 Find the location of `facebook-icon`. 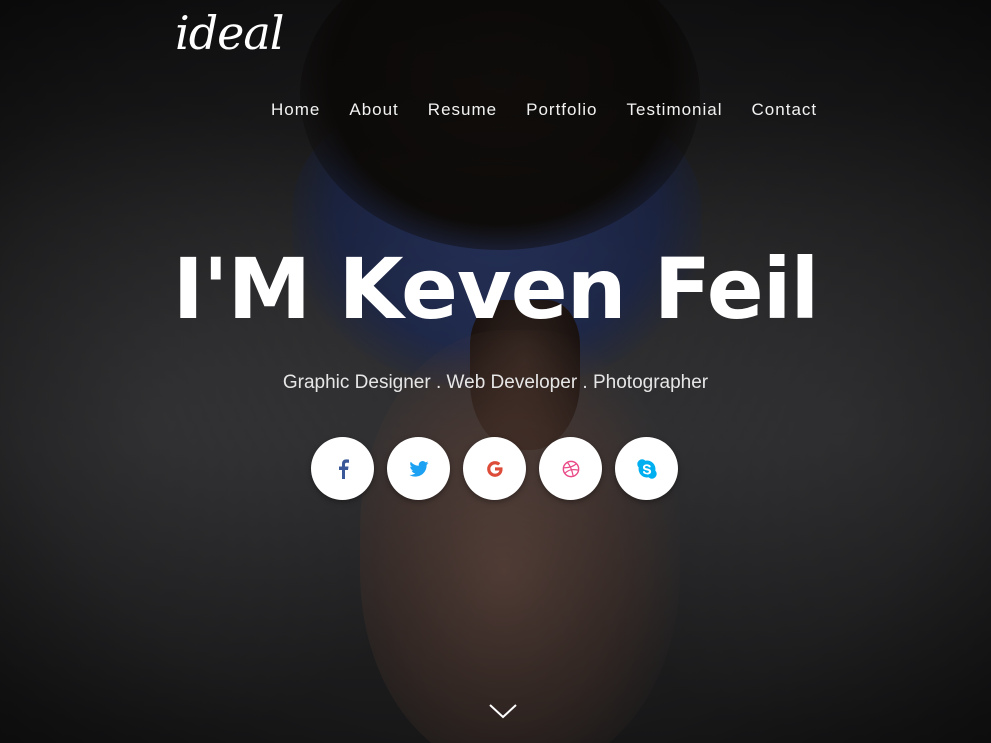

facebook-icon is located at coordinates (343, 468).